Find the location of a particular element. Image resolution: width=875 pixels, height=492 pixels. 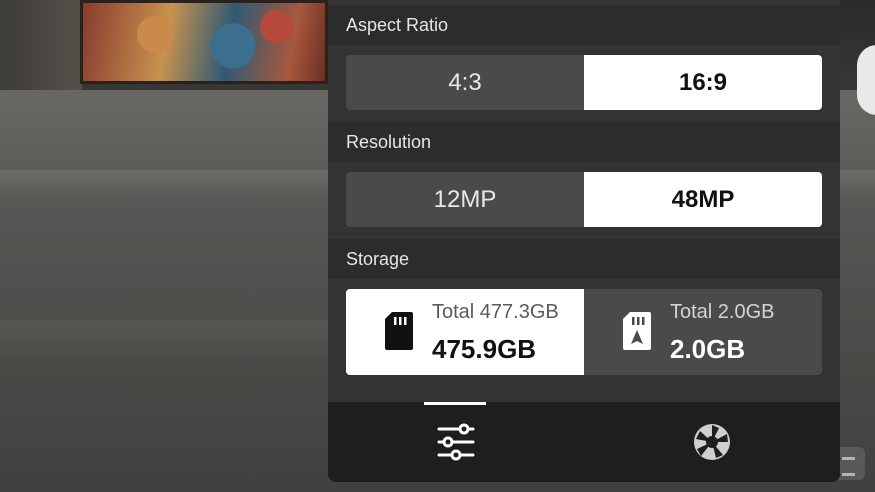

preview-painting is located at coordinates (204, 42).